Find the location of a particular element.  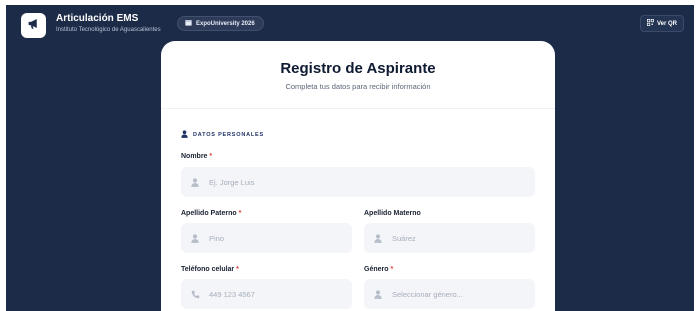

window-border-right is located at coordinates (696, 155).